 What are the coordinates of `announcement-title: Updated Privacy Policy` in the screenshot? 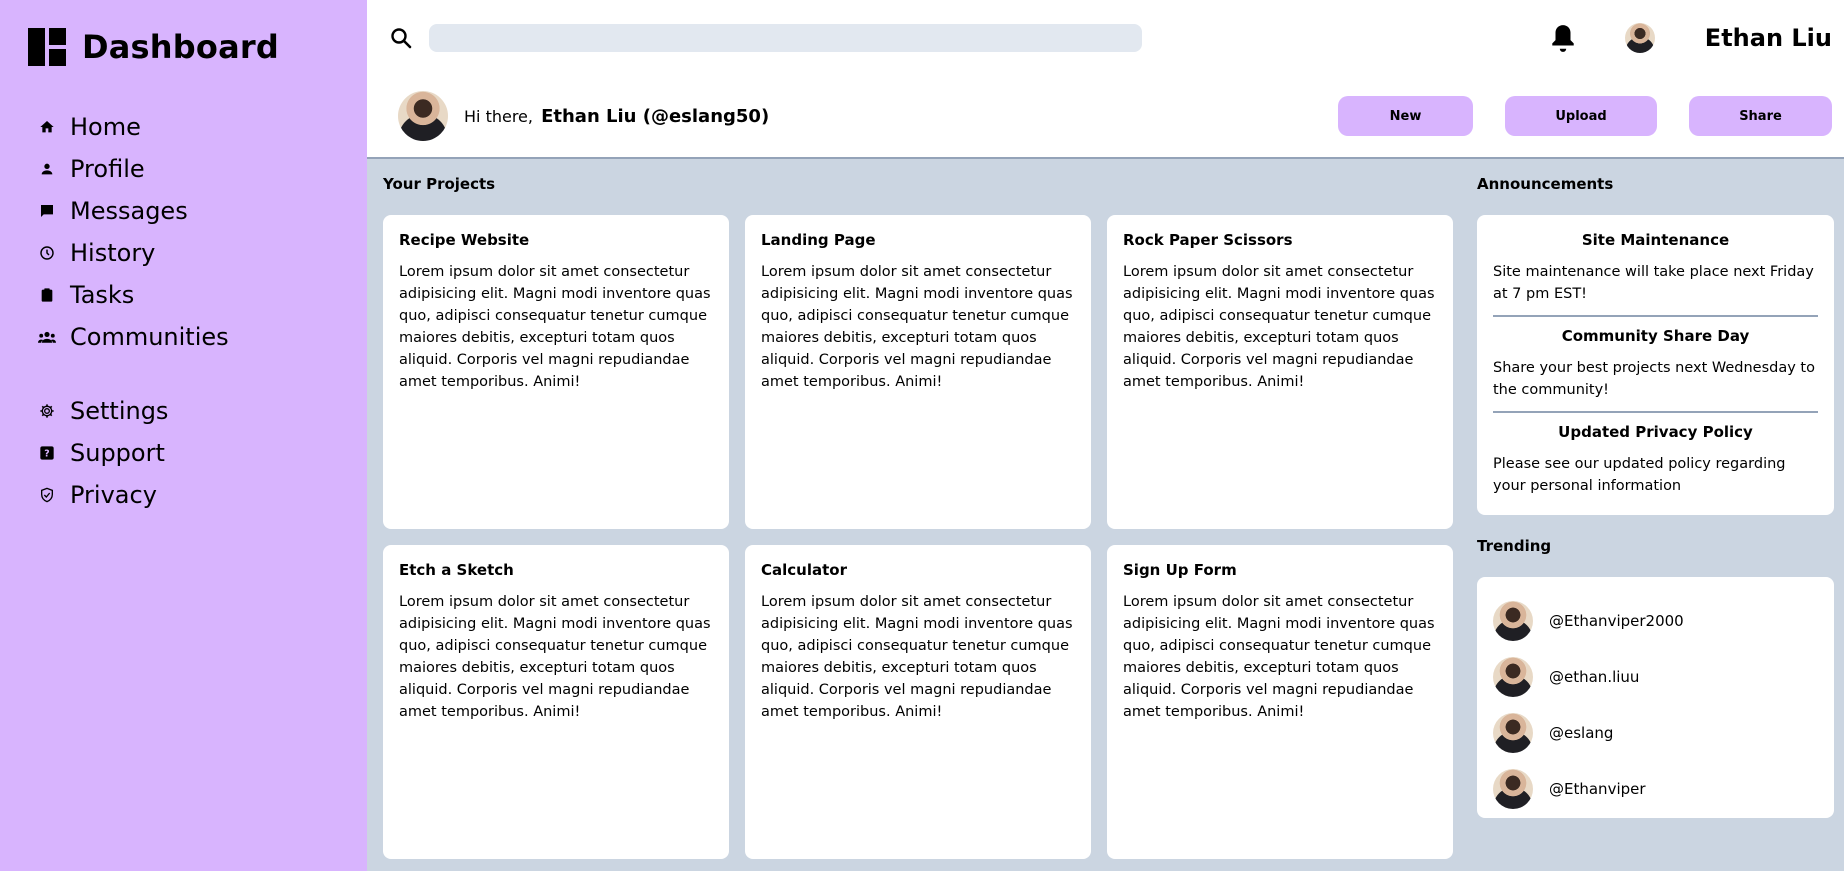 It's located at (1655, 432).